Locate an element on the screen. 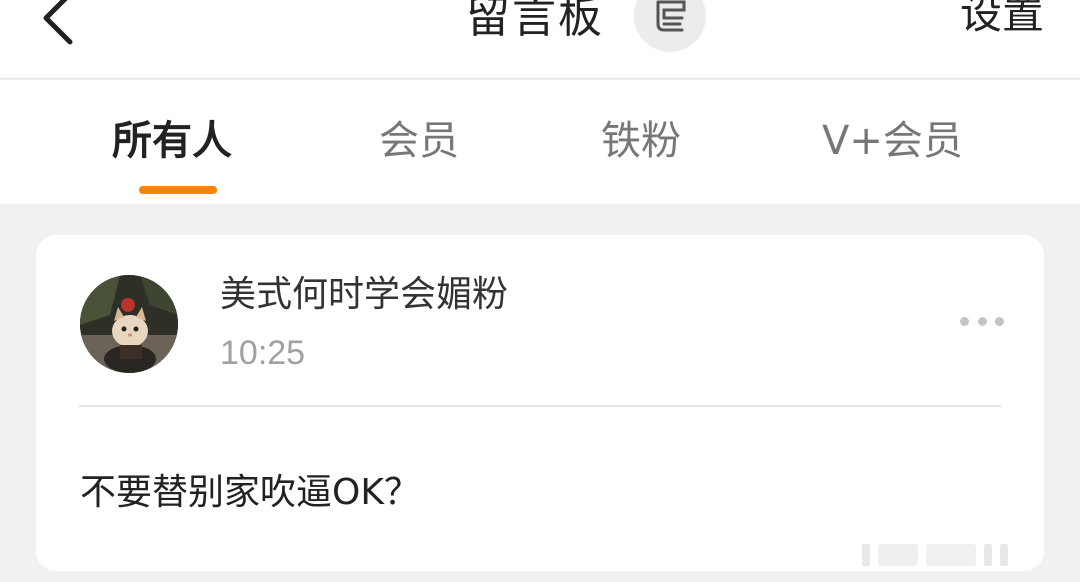 The width and height of the screenshot is (1080, 582). more-button is located at coordinates (982, 321).